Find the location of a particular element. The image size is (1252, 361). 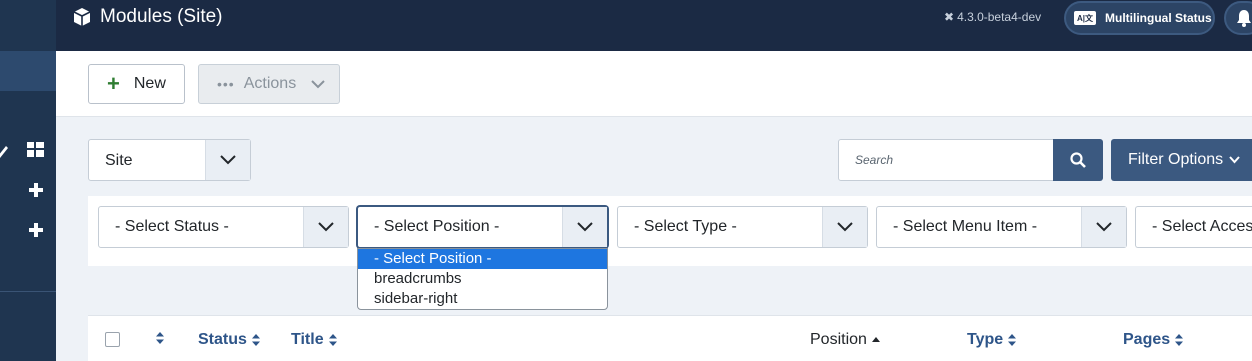

version-text: 4.3.0-beta4-dev is located at coordinates (999, 17).